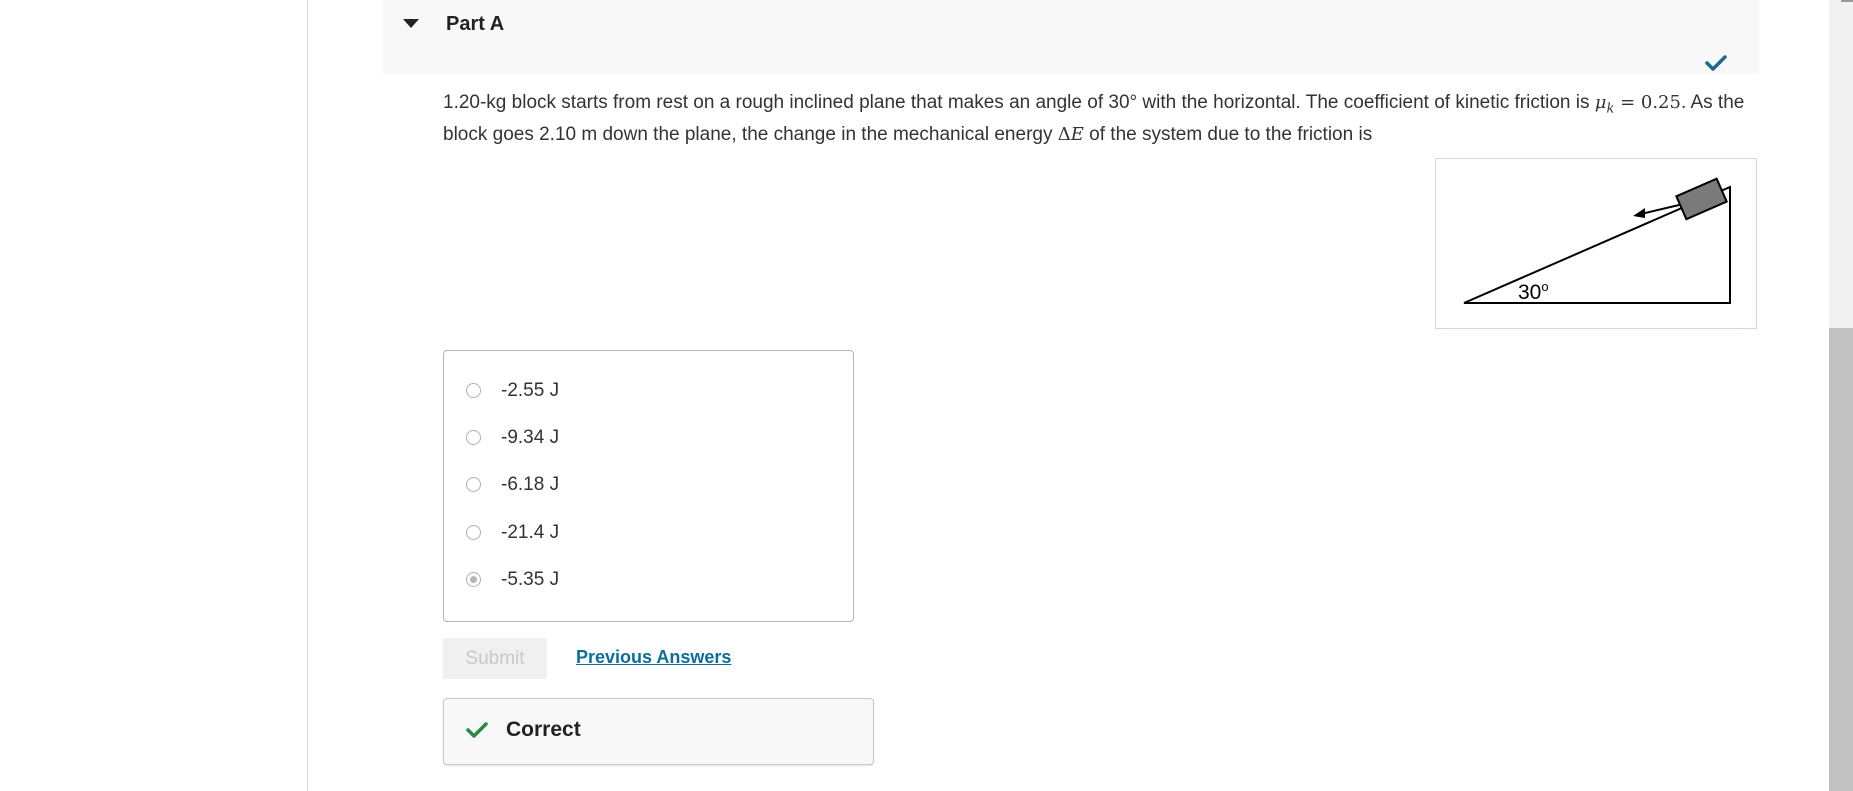 The image size is (1853, 791). What do you see at coordinates (1716, 63) in the screenshot?
I see `check-icon` at bounding box center [1716, 63].